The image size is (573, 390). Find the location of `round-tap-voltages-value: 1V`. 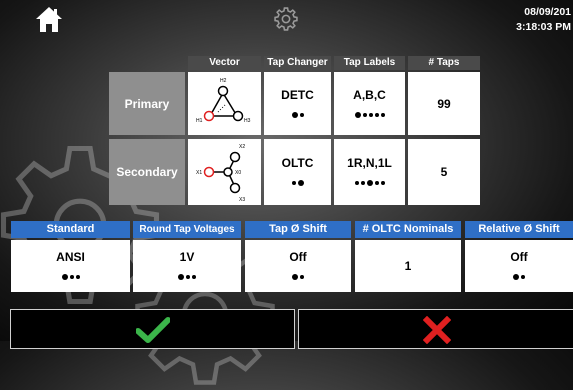

round-tap-voltages-value: 1V is located at coordinates (187, 257).